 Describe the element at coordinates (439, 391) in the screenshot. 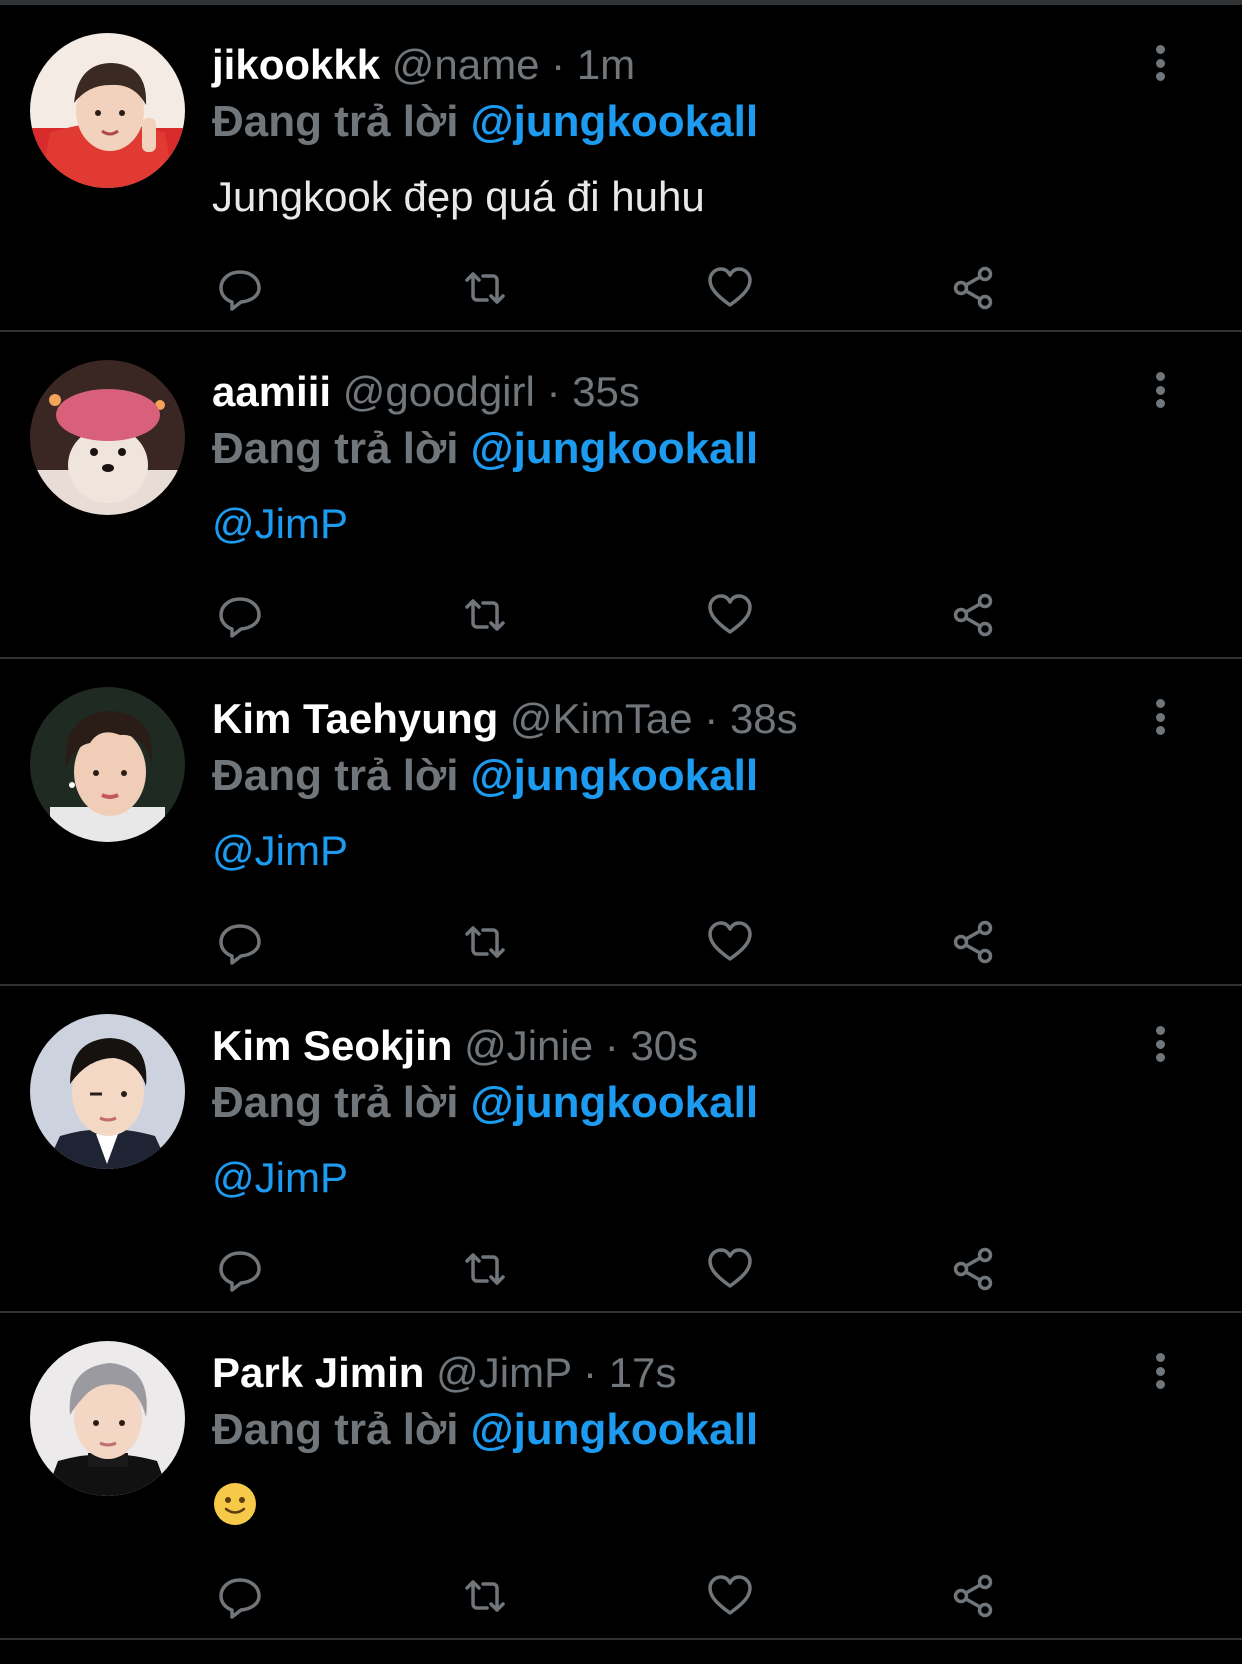

I see `handle: @goodgirl` at that location.